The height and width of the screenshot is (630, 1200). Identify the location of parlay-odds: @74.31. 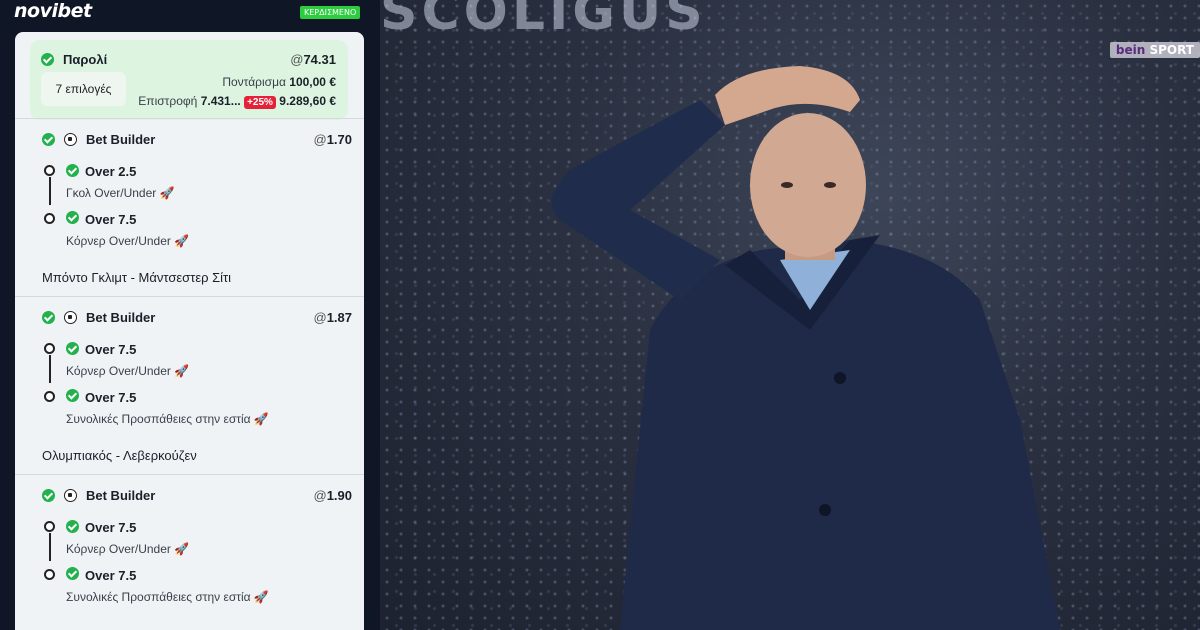
(313, 59).